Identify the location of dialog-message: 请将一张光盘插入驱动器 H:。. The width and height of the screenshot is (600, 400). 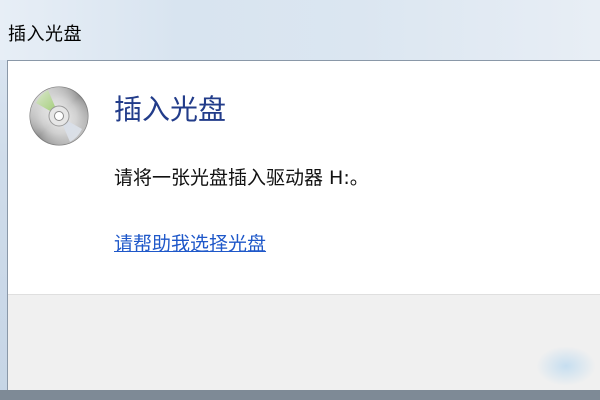
(241, 178).